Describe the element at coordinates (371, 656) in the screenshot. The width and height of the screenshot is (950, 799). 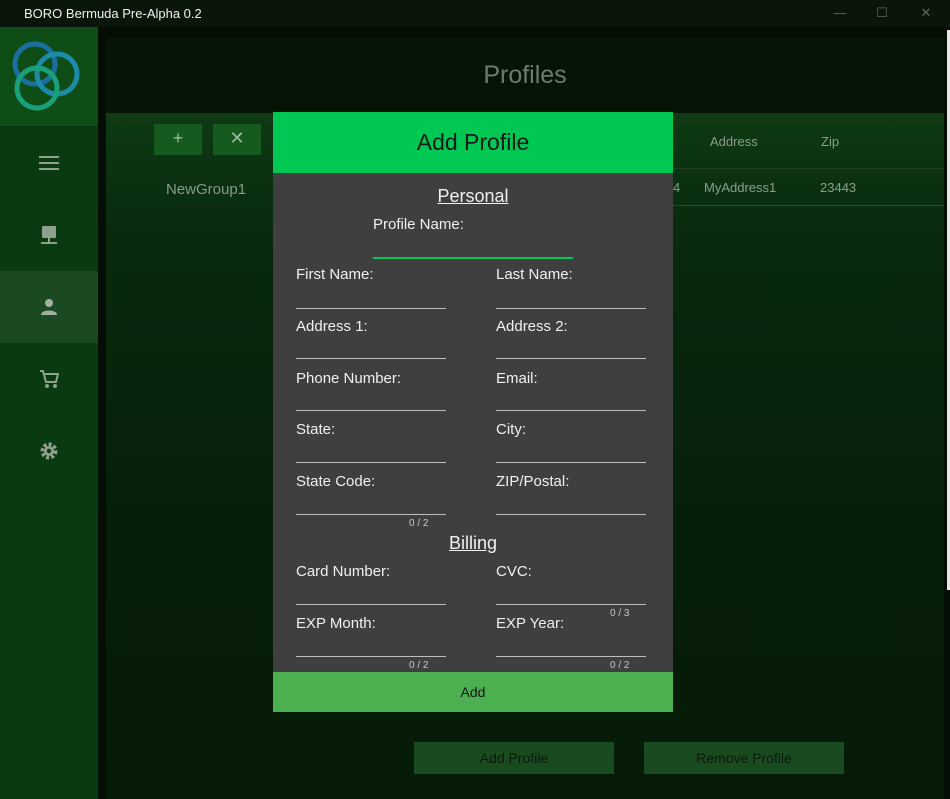
I see `exp-month-input` at that location.